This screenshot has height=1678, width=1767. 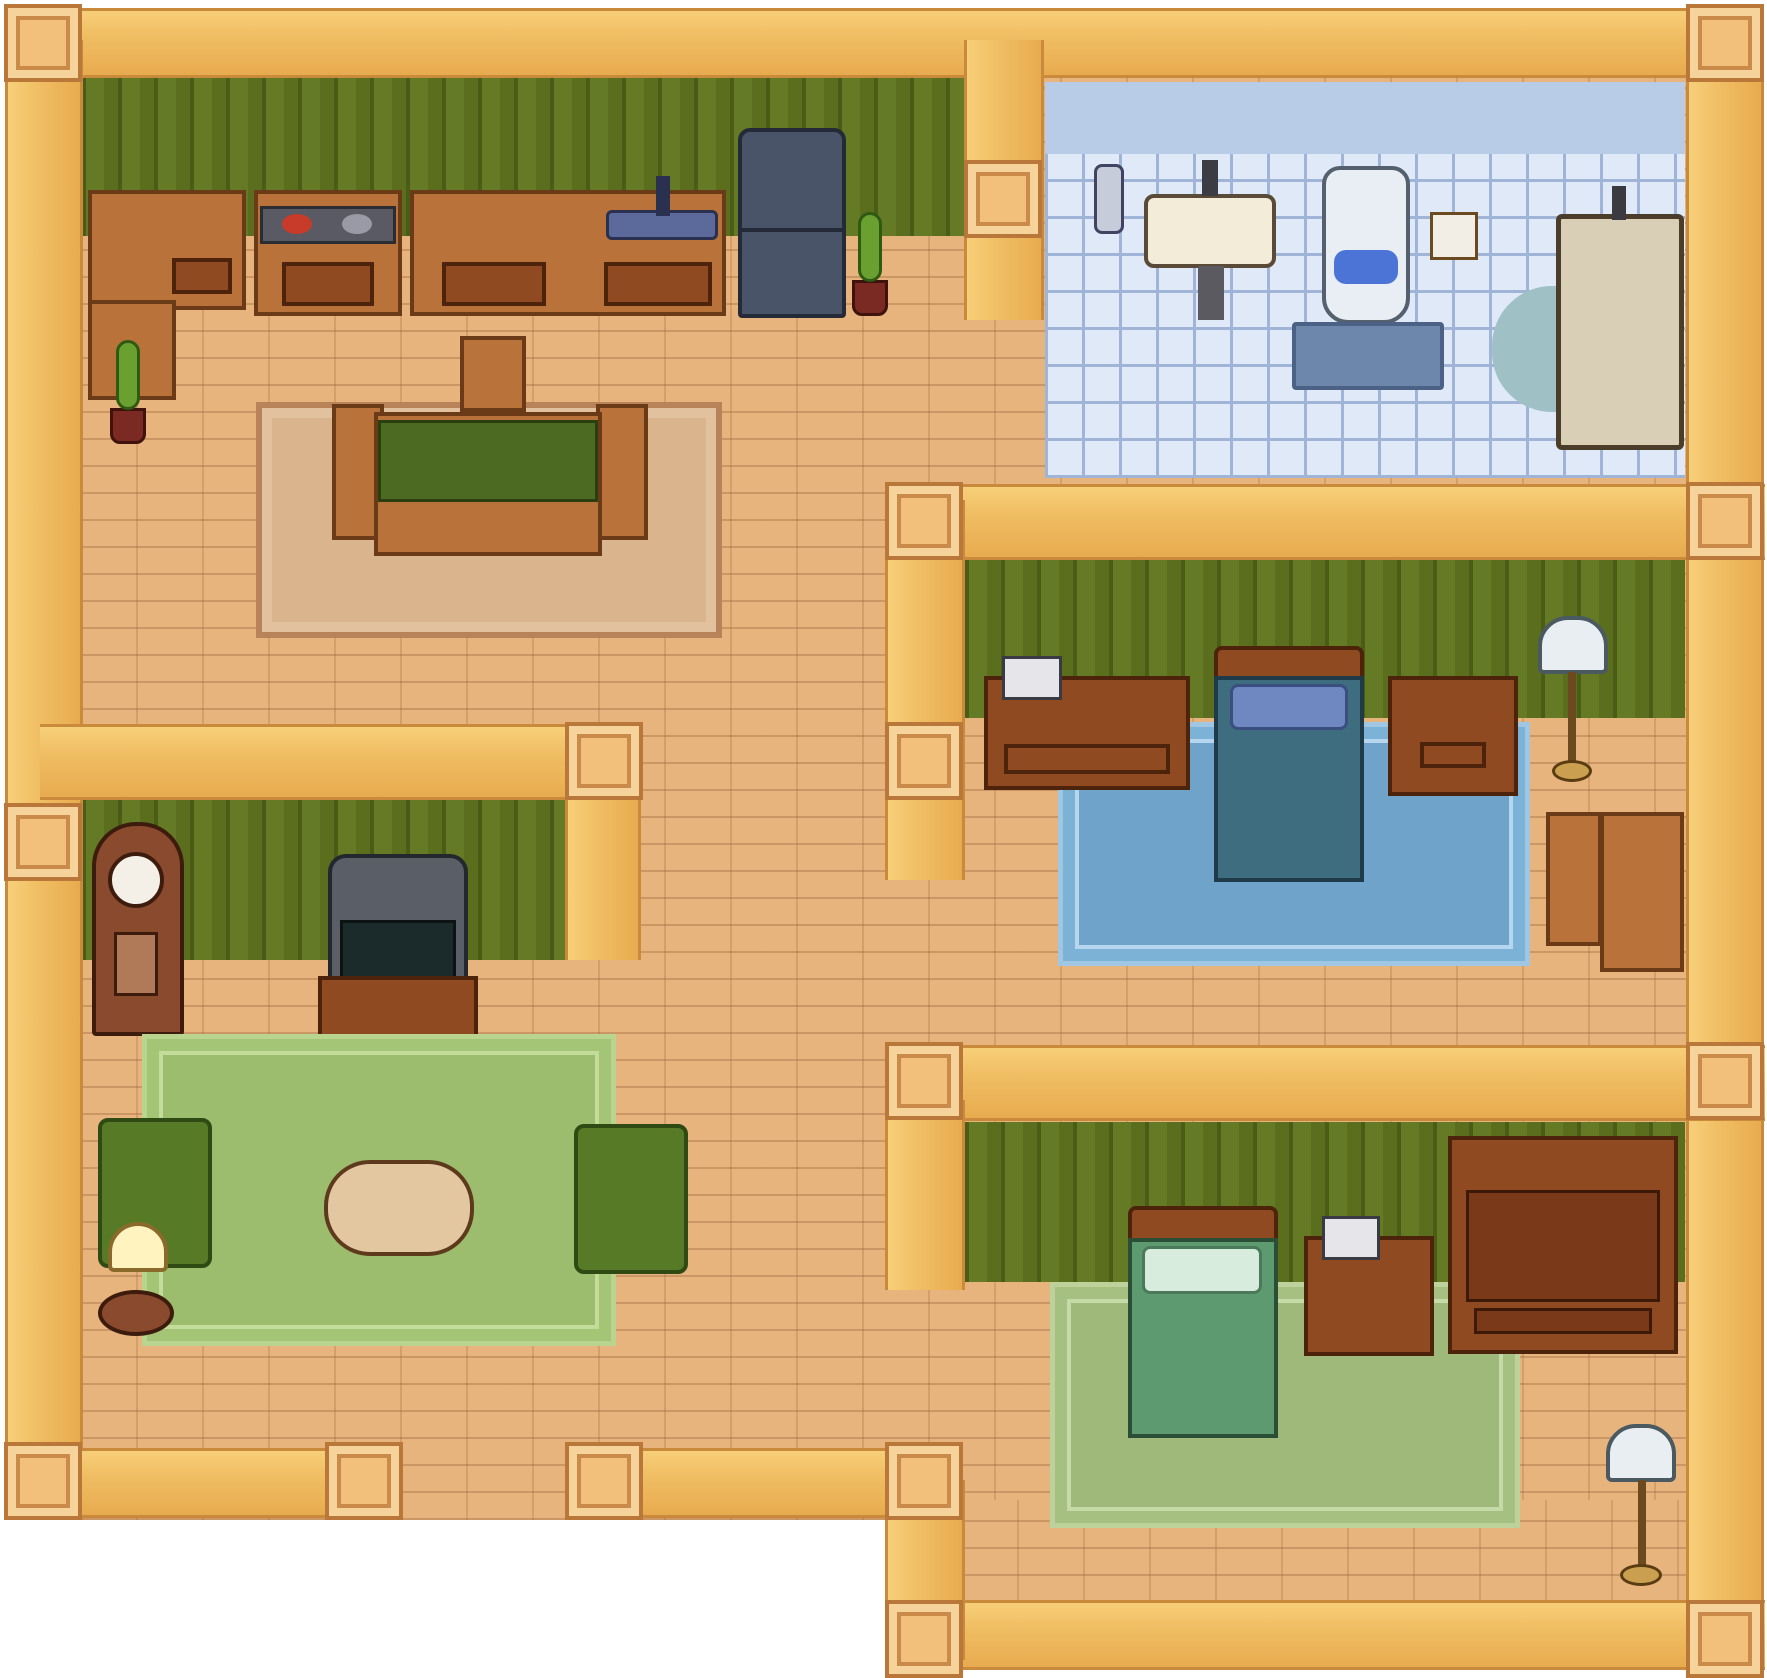 What do you see at coordinates (1109, 199) in the screenshot?
I see `soap-bottle` at bounding box center [1109, 199].